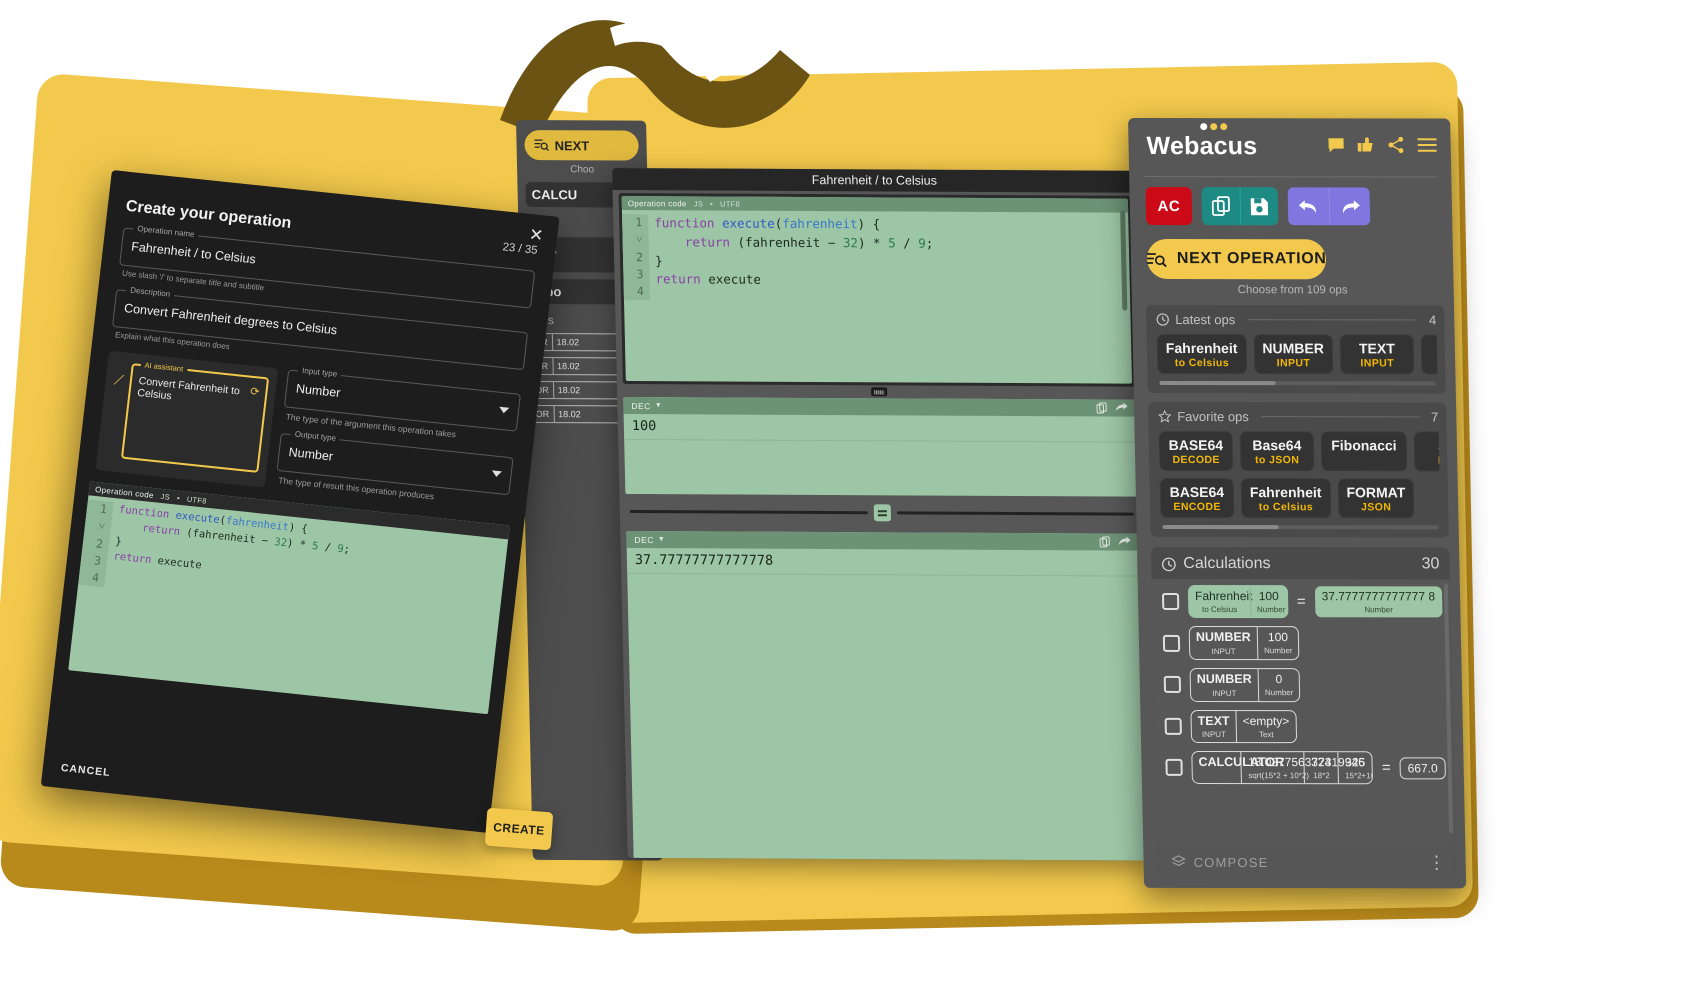  Describe the element at coordinates (1205, 320) in the screenshot. I see `latest-ops-title: Latest ops` at that location.